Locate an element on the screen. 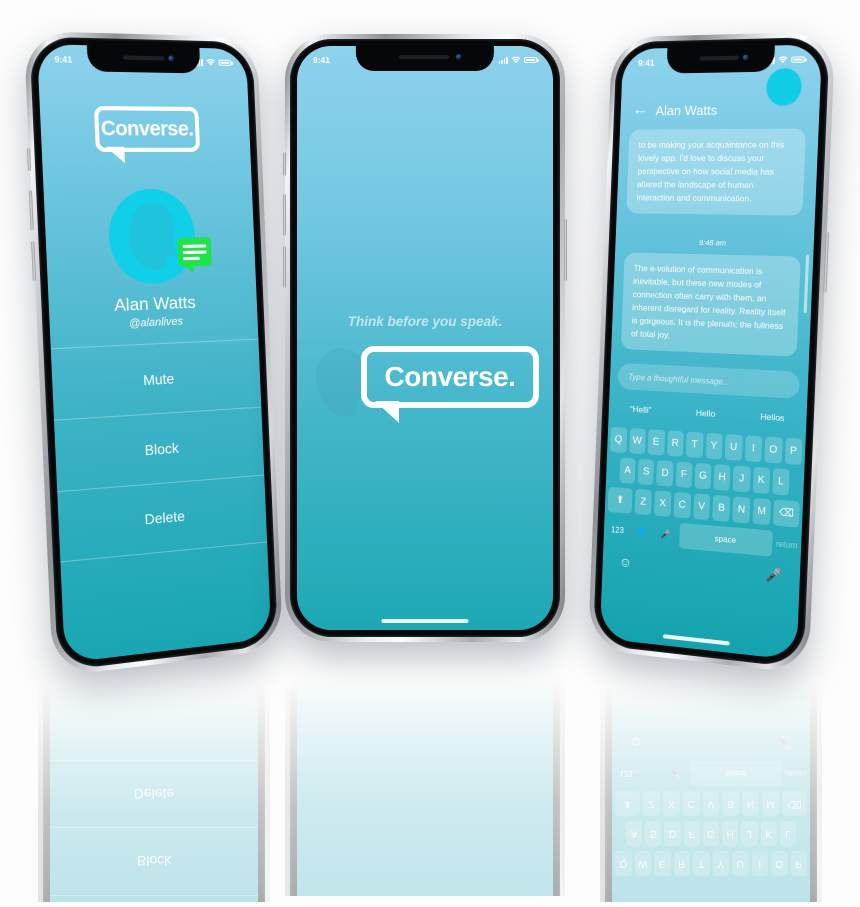 The image size is (860, 907). chat-message-timestamp: 9:48 am is located at coordinates (712, 242).